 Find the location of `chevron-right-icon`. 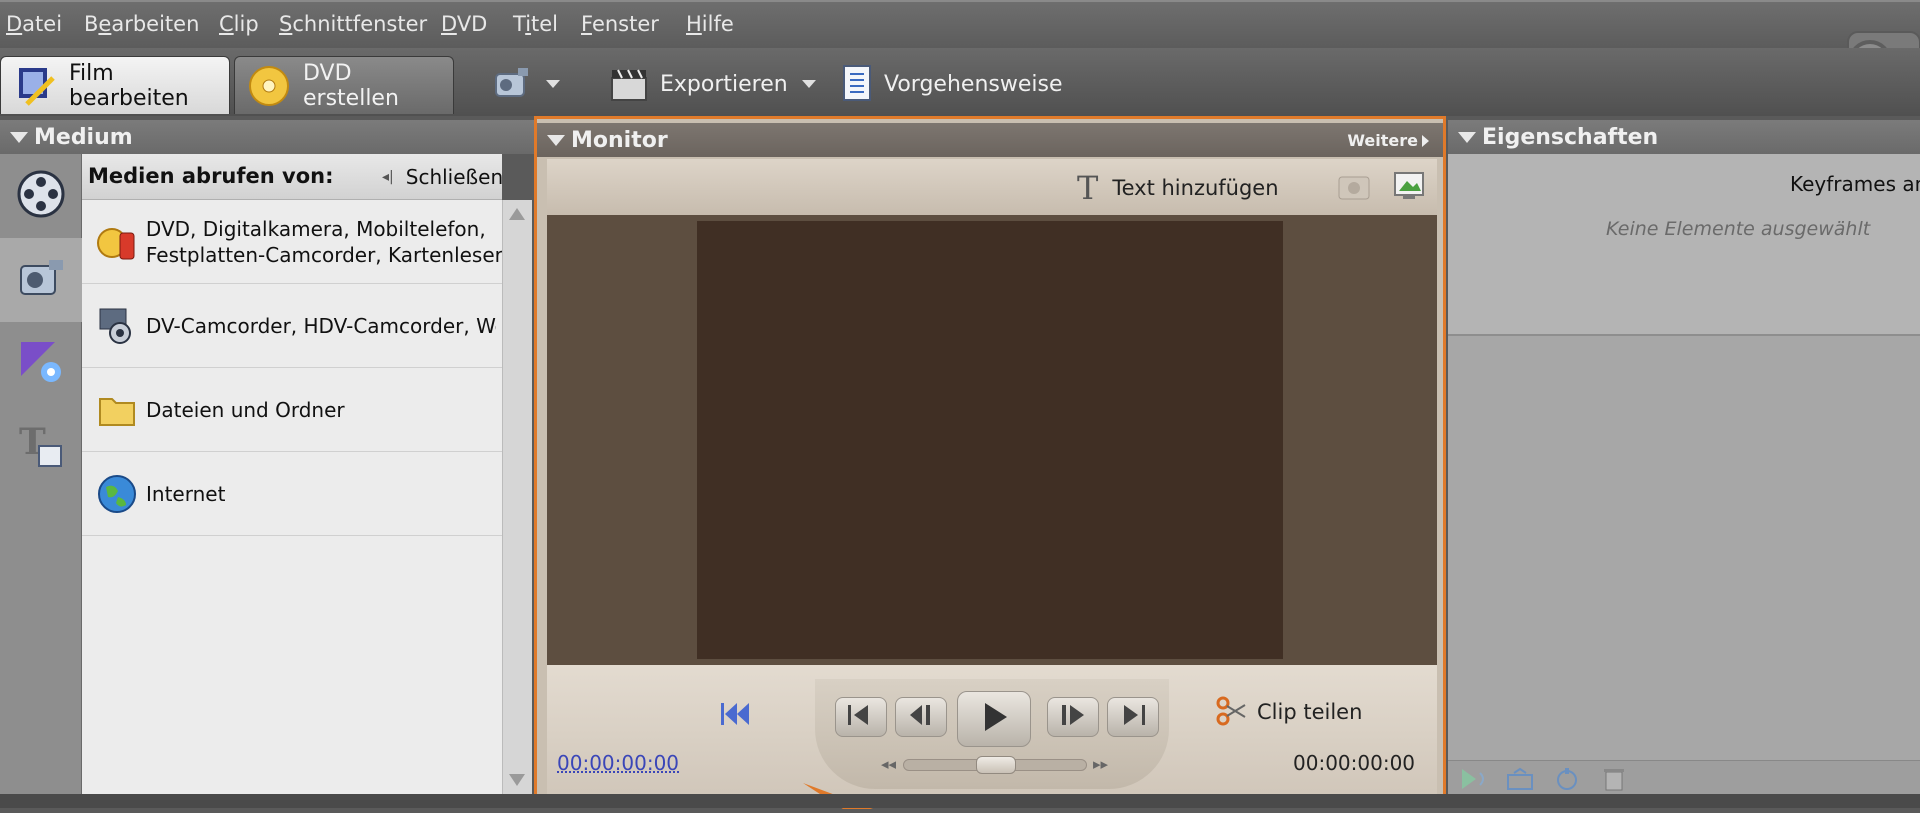

chevron-right-icon is located at coordinates (1425, 140).